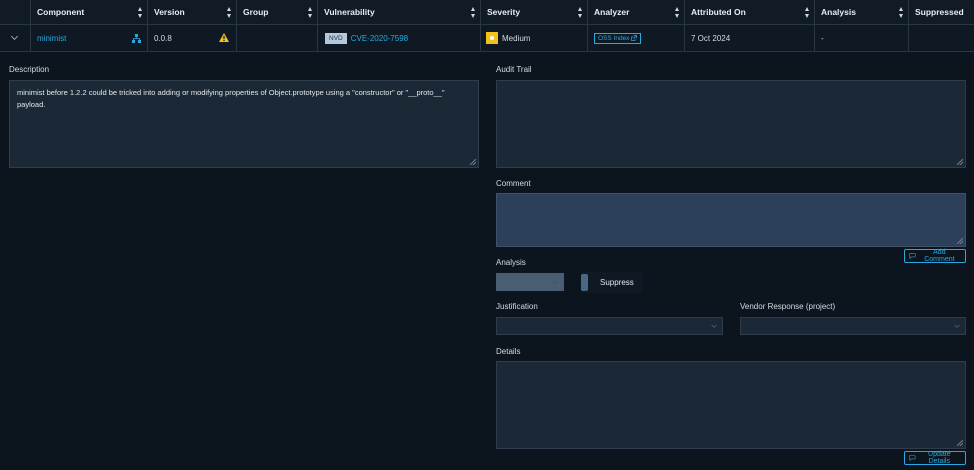  What do you see at coordinates (862, 38) in the screenshot?
I see `cell-analysis: -` at bounding box center [862, 38].